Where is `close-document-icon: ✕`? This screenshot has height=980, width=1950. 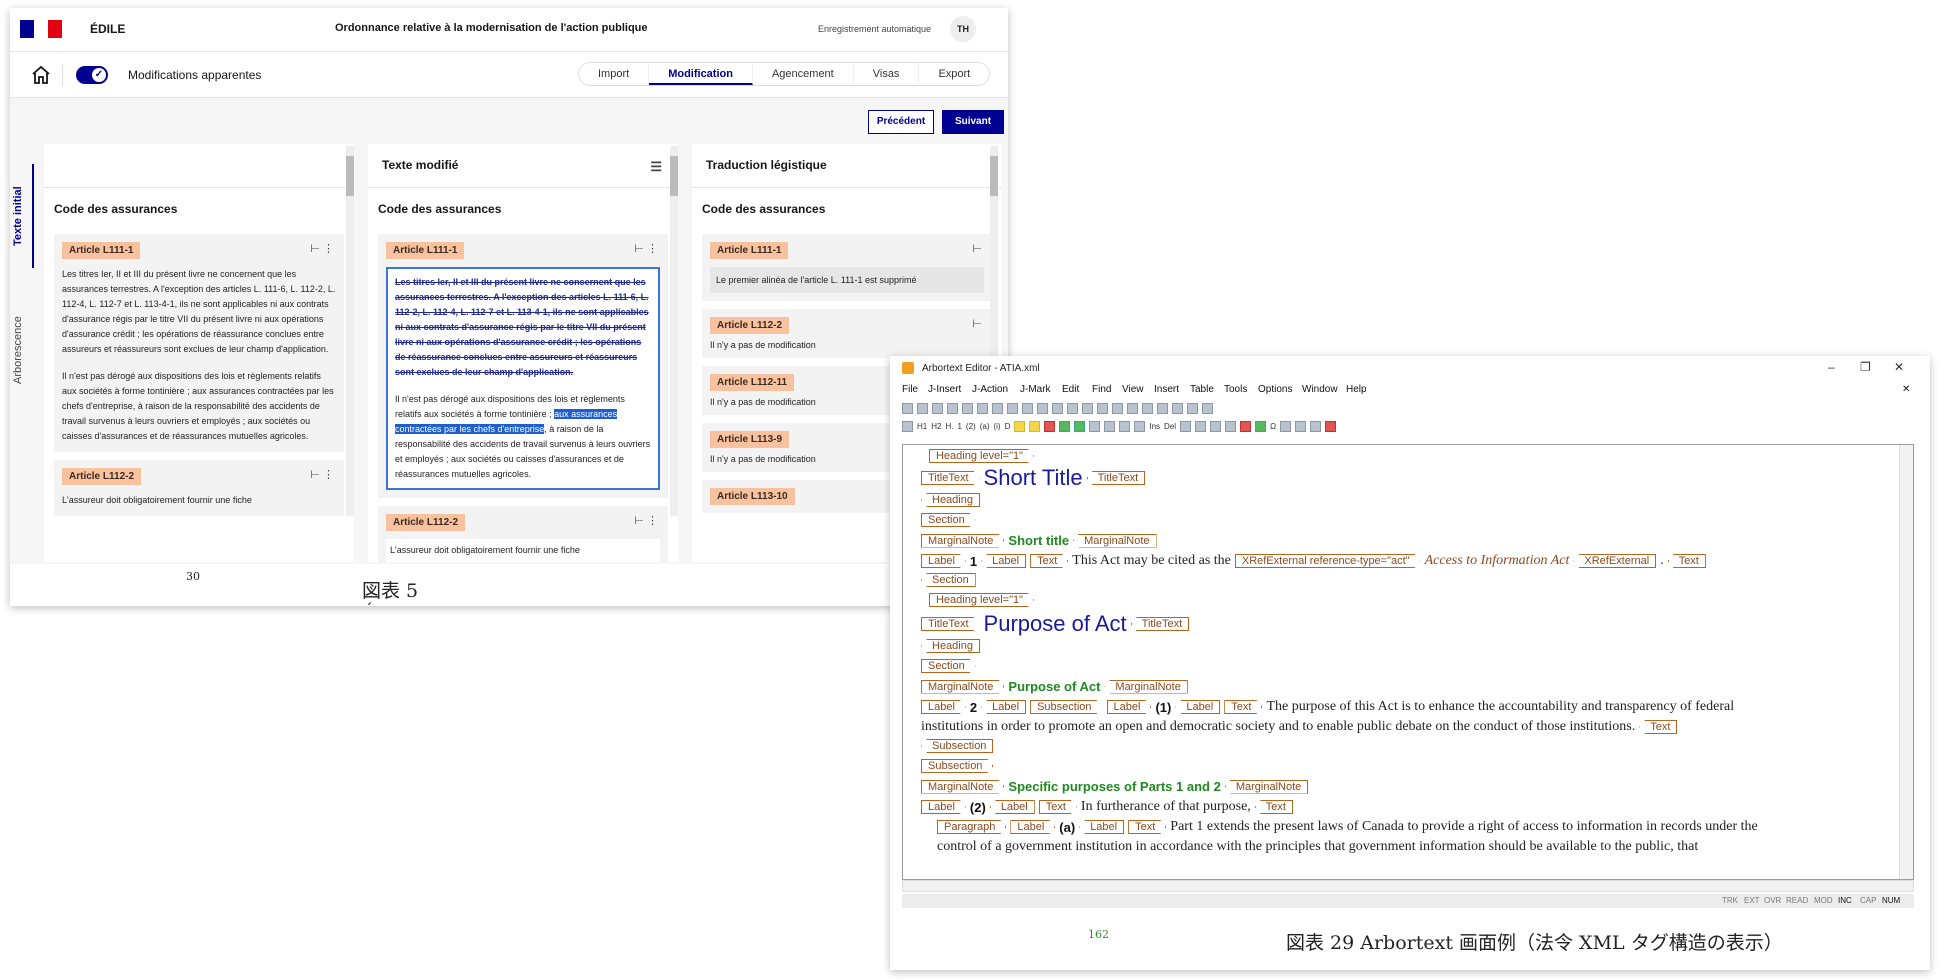 close-document-icon: ✕ is located at coordinates (1906, 389).